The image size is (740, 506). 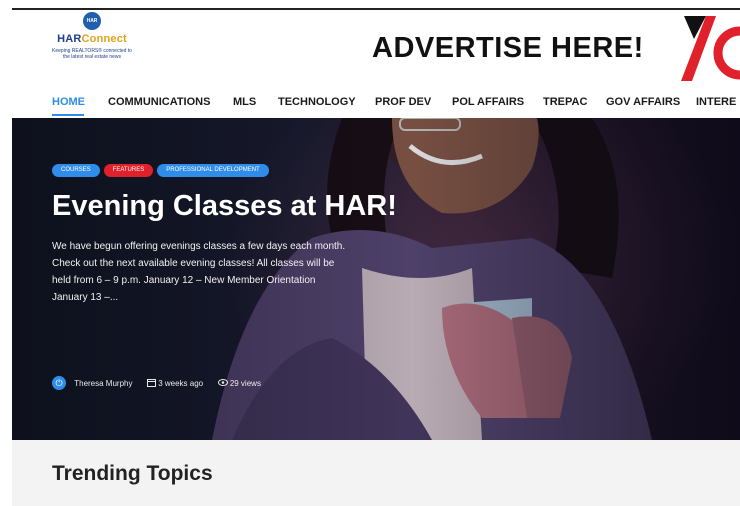 What do you see at coordinates (403, 102) in the screenshot?
I see `nav-prof-dev: PROF DEV` at bounding box center [403, 102].